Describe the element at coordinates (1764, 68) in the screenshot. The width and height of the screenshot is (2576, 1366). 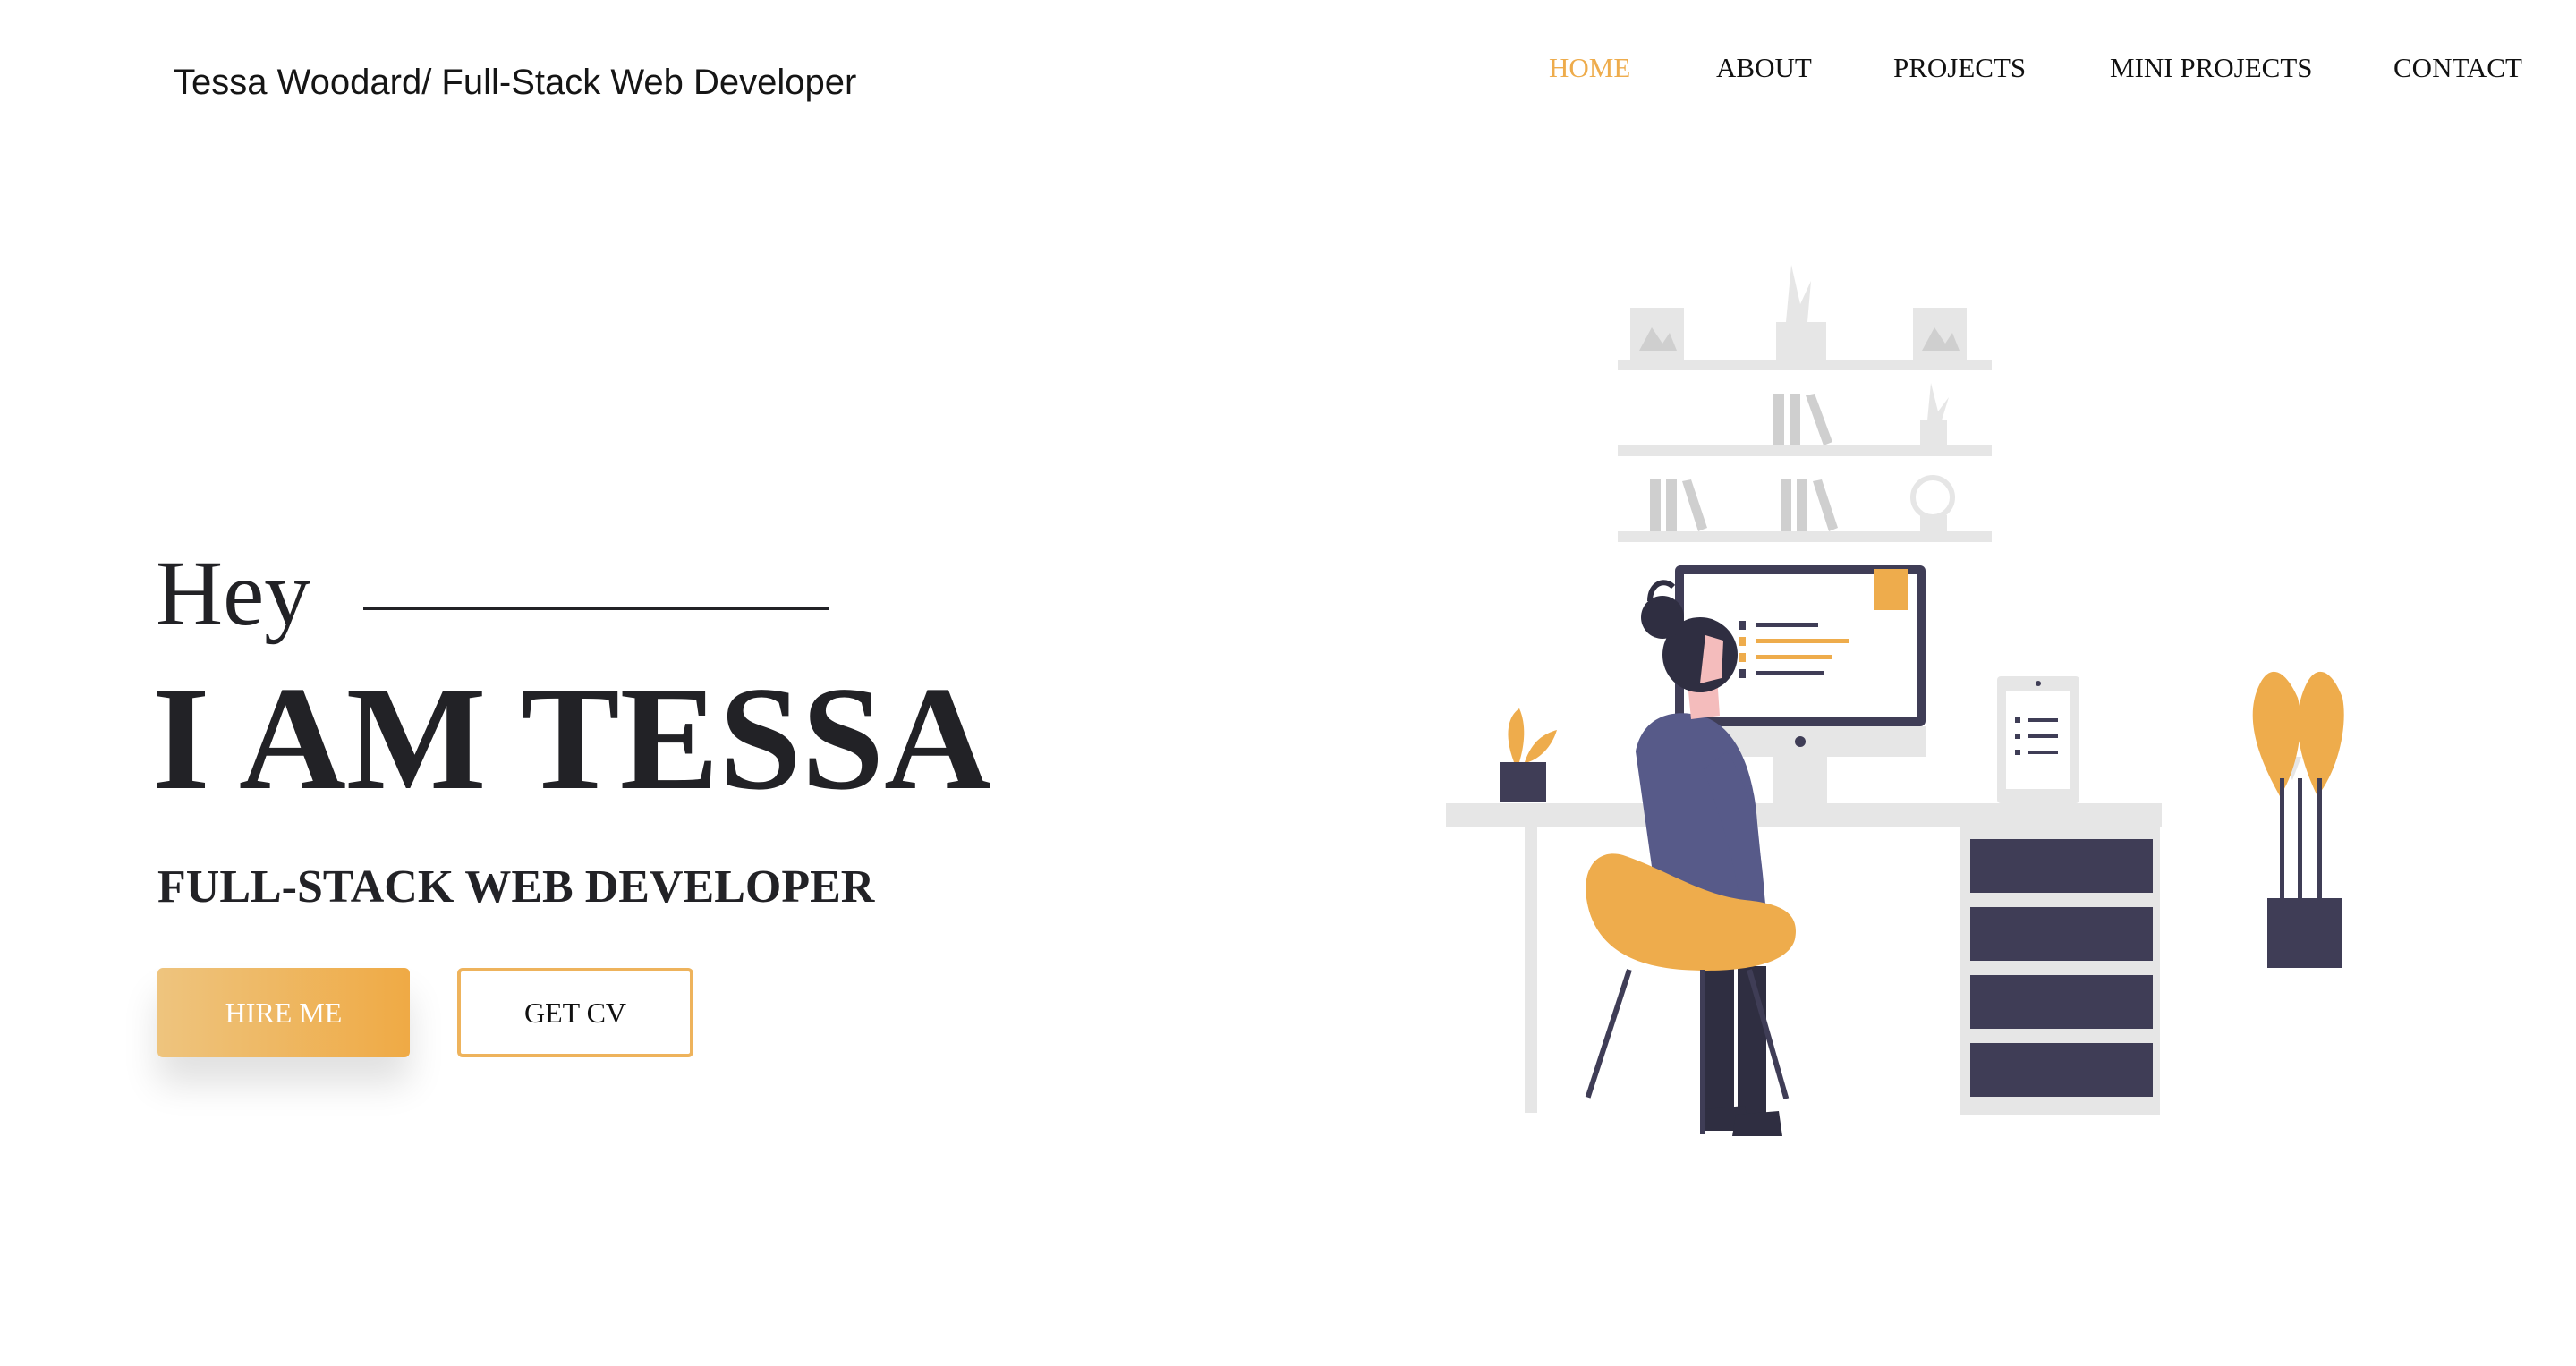
I see `nav-about: ABOUT` at that location.